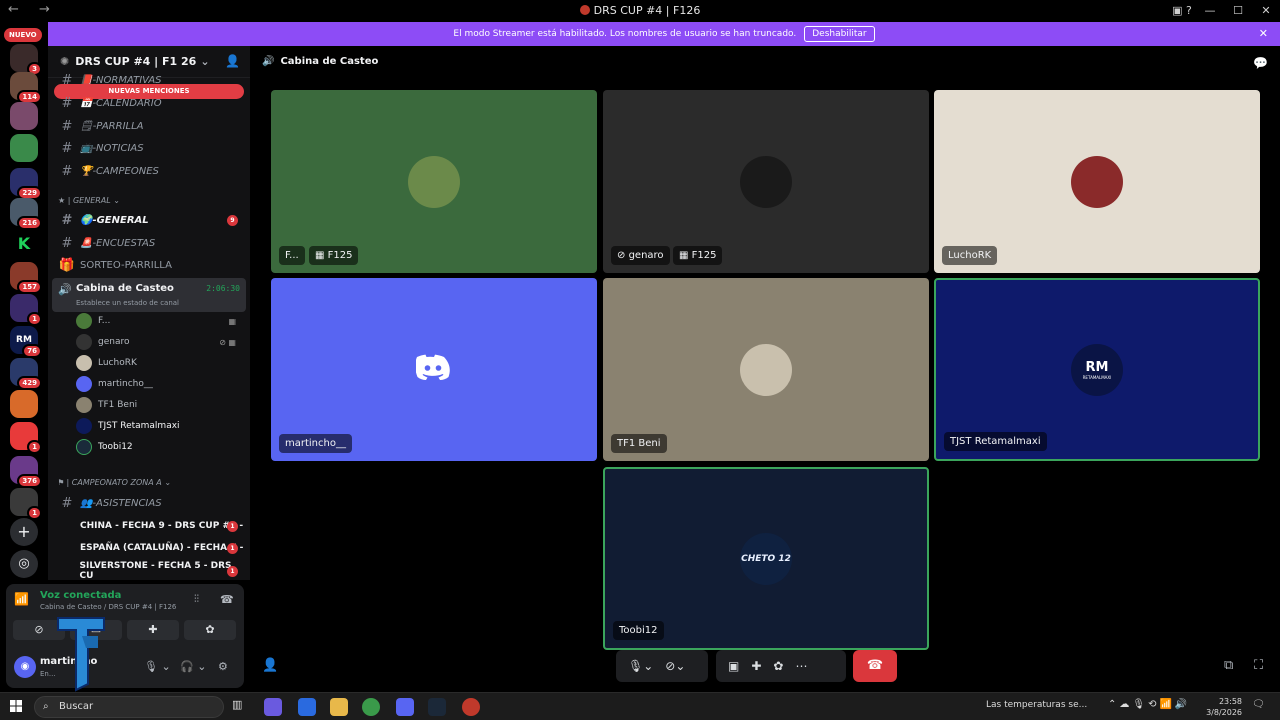 The height and width of the screenshot is (720, 1280). I want to click on voice-user: F... ▦, so click(158, 321).